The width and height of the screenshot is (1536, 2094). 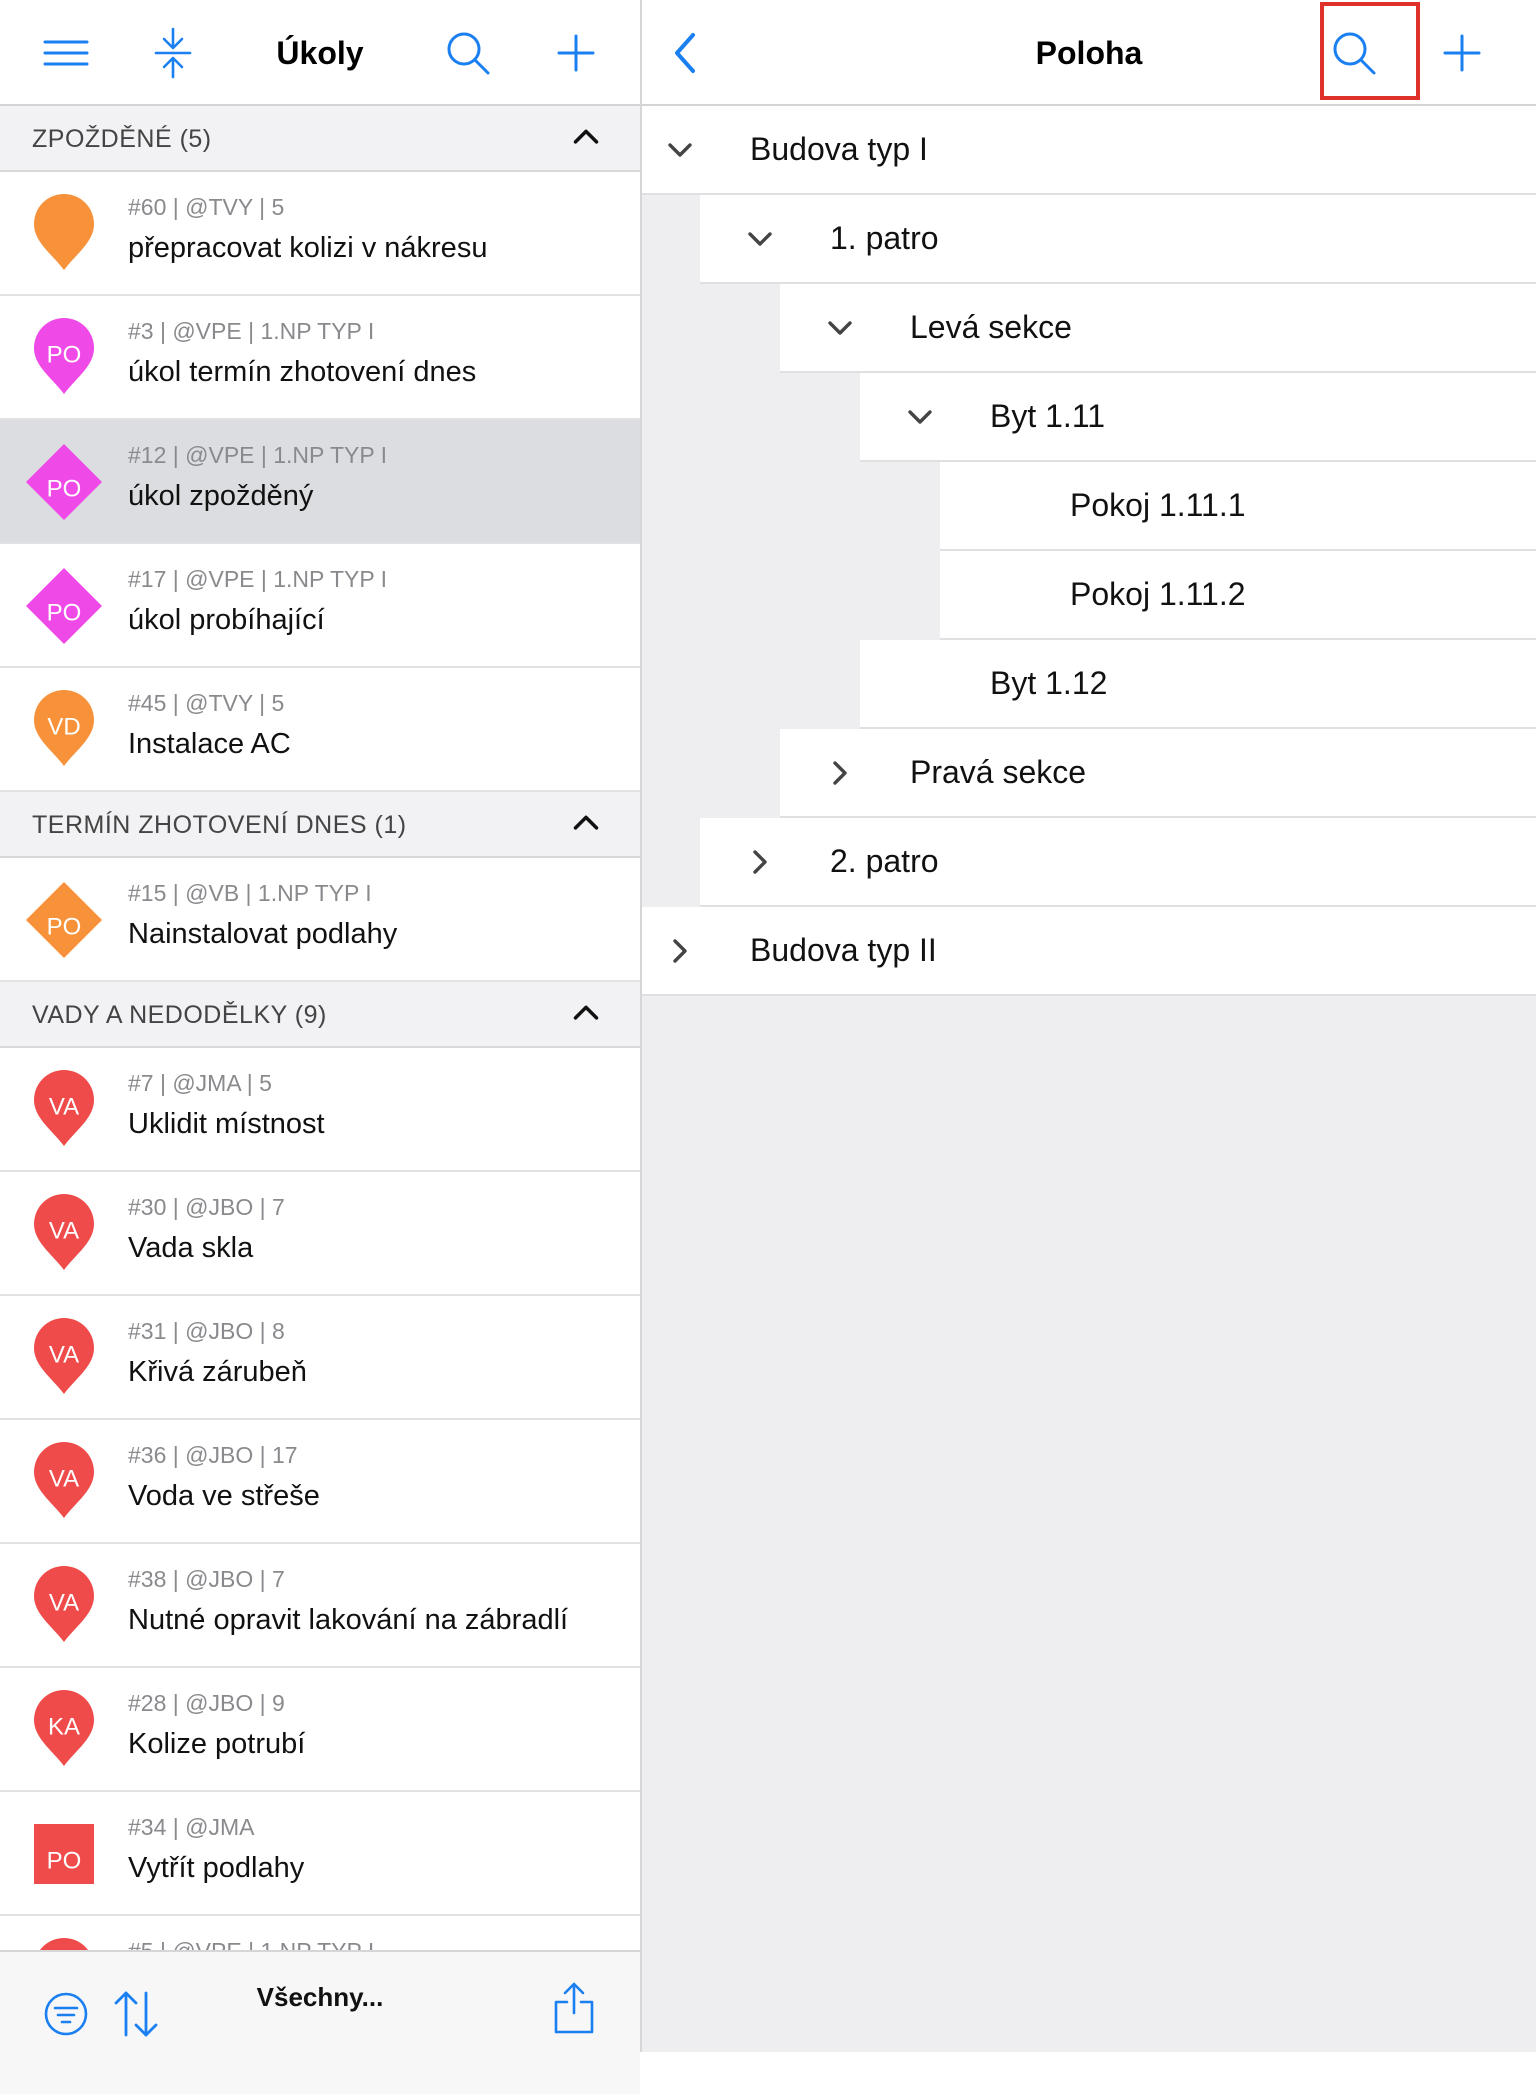 I want to click on task-row: VA #31 | @JBO | 8 Křivá zárubeň, so click(x=320, y=1358).